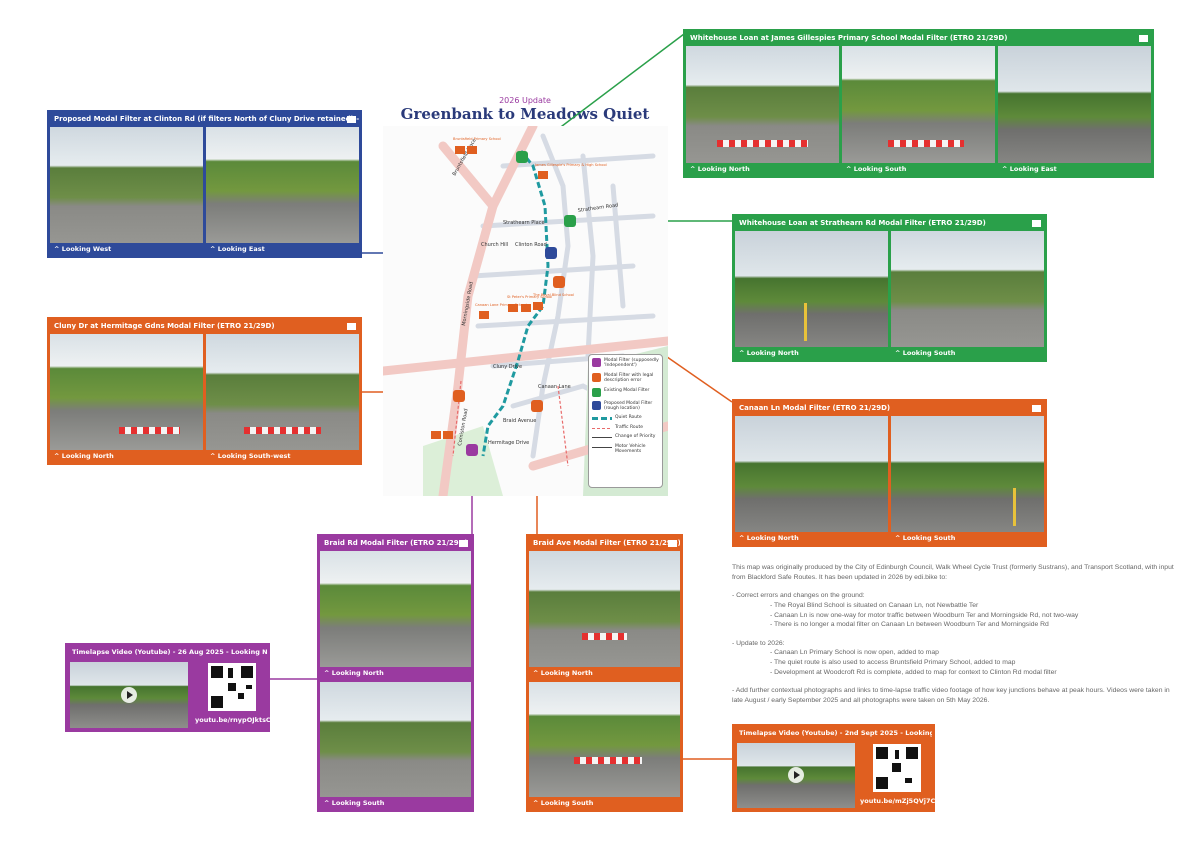 The height and width of the screenshot is (848, 1200). Describe the element at coordinates (551, 253) in the screenshot. I see `filter-marker-clinton` at that location.